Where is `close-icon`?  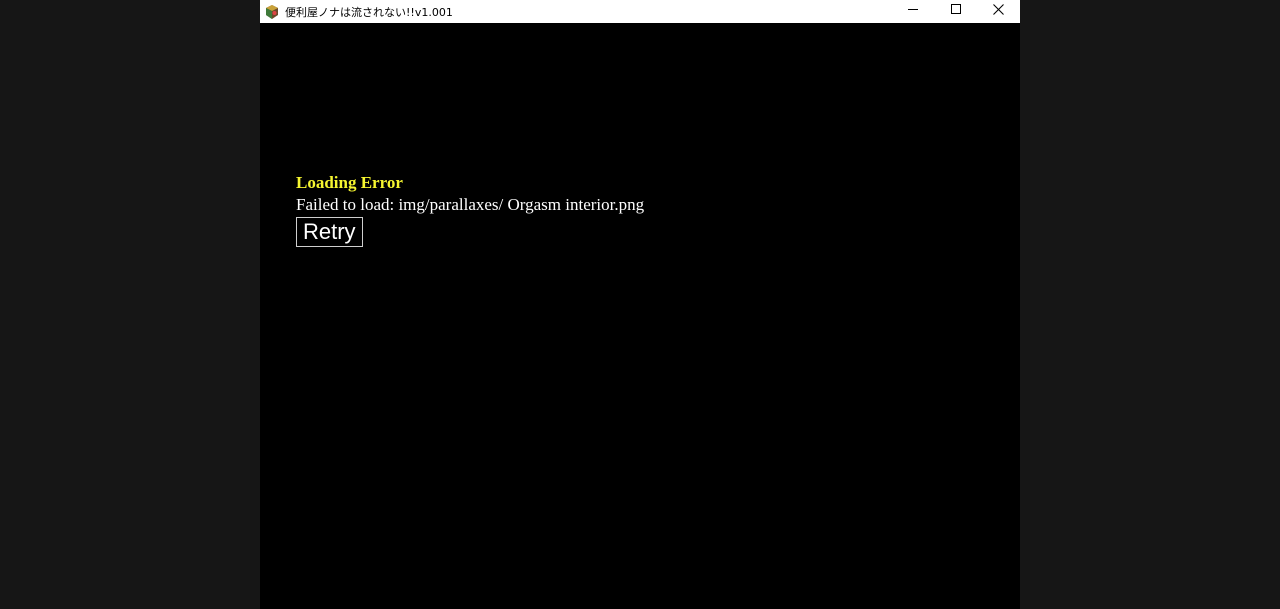
close-icon is located at coordinates (998, 9).